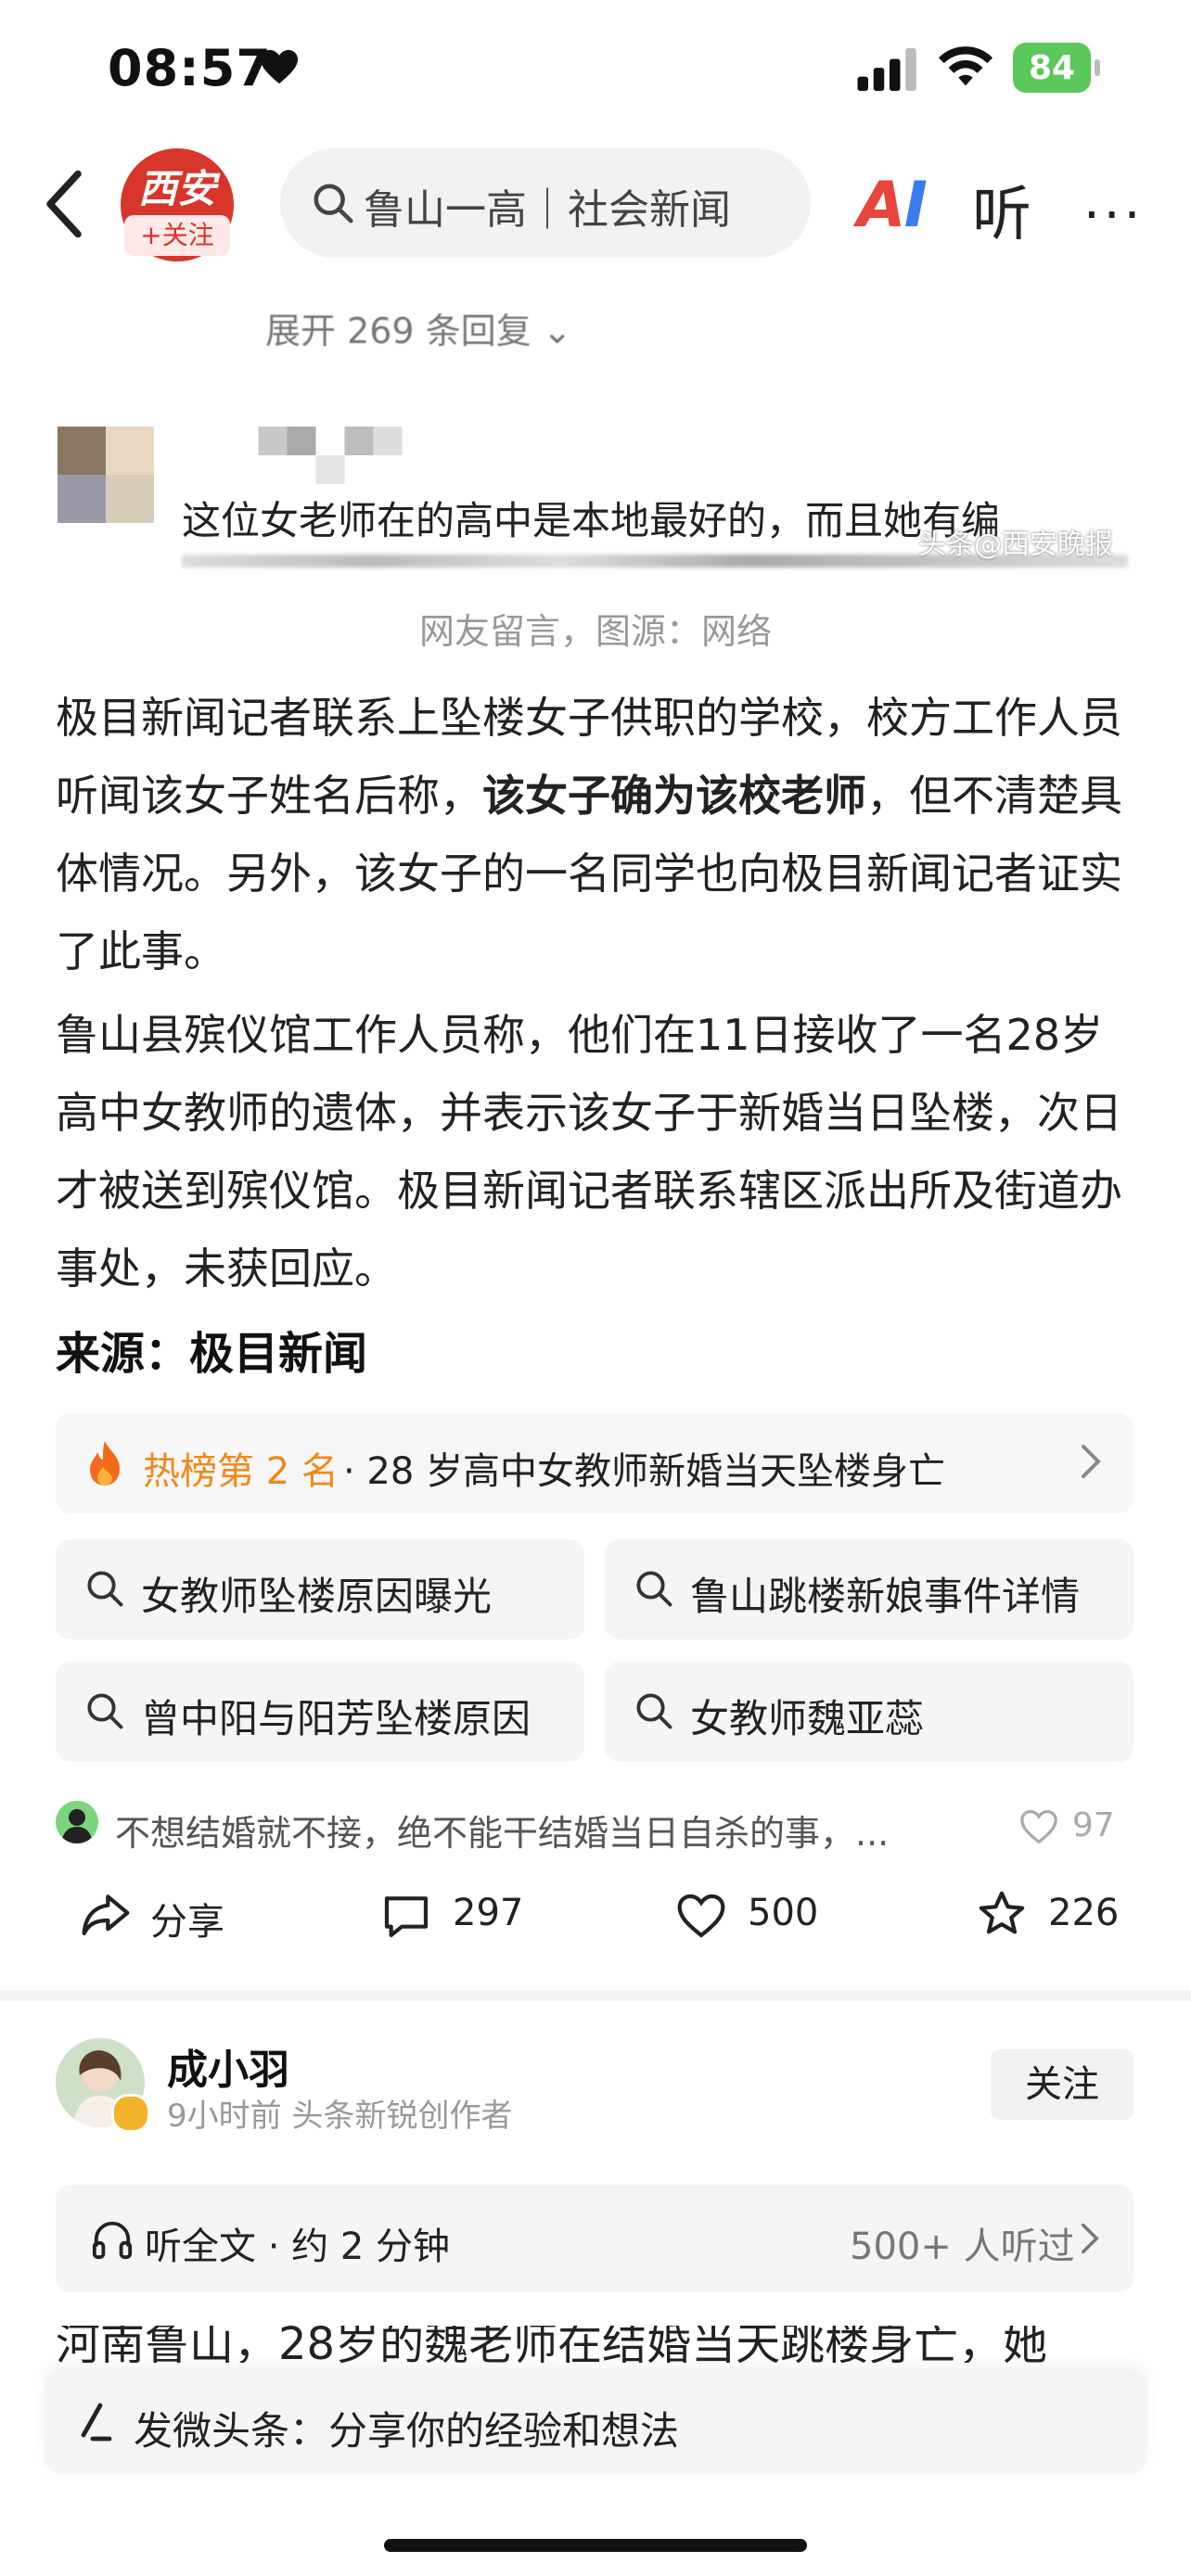 This screenshot has height=2576, width=1191. I want to click on share-icon, so click(106, 1914).